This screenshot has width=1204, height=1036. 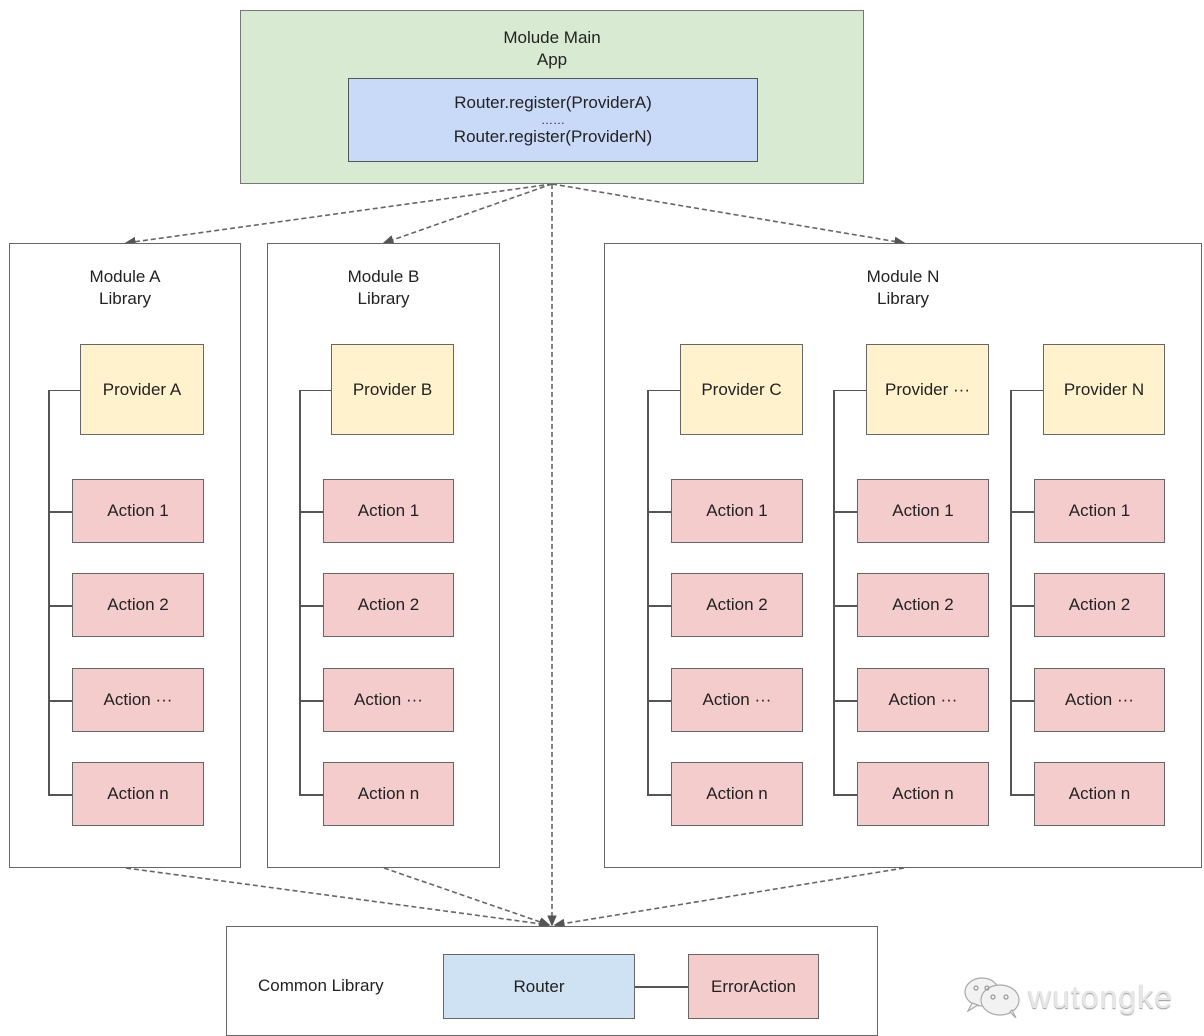 I want to click on router-label: Router, so click(x=539, y=986).